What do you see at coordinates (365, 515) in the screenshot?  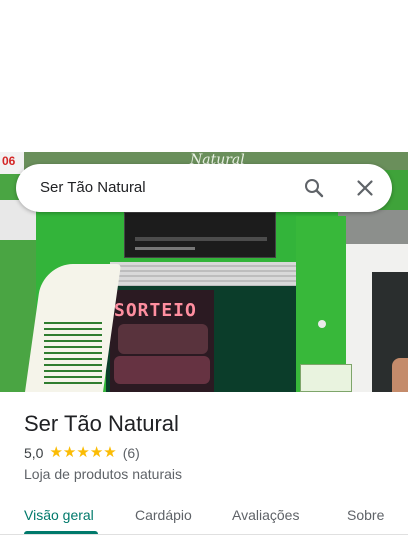 I see `tab-about: Sobre` at bounding box center [365, 515].